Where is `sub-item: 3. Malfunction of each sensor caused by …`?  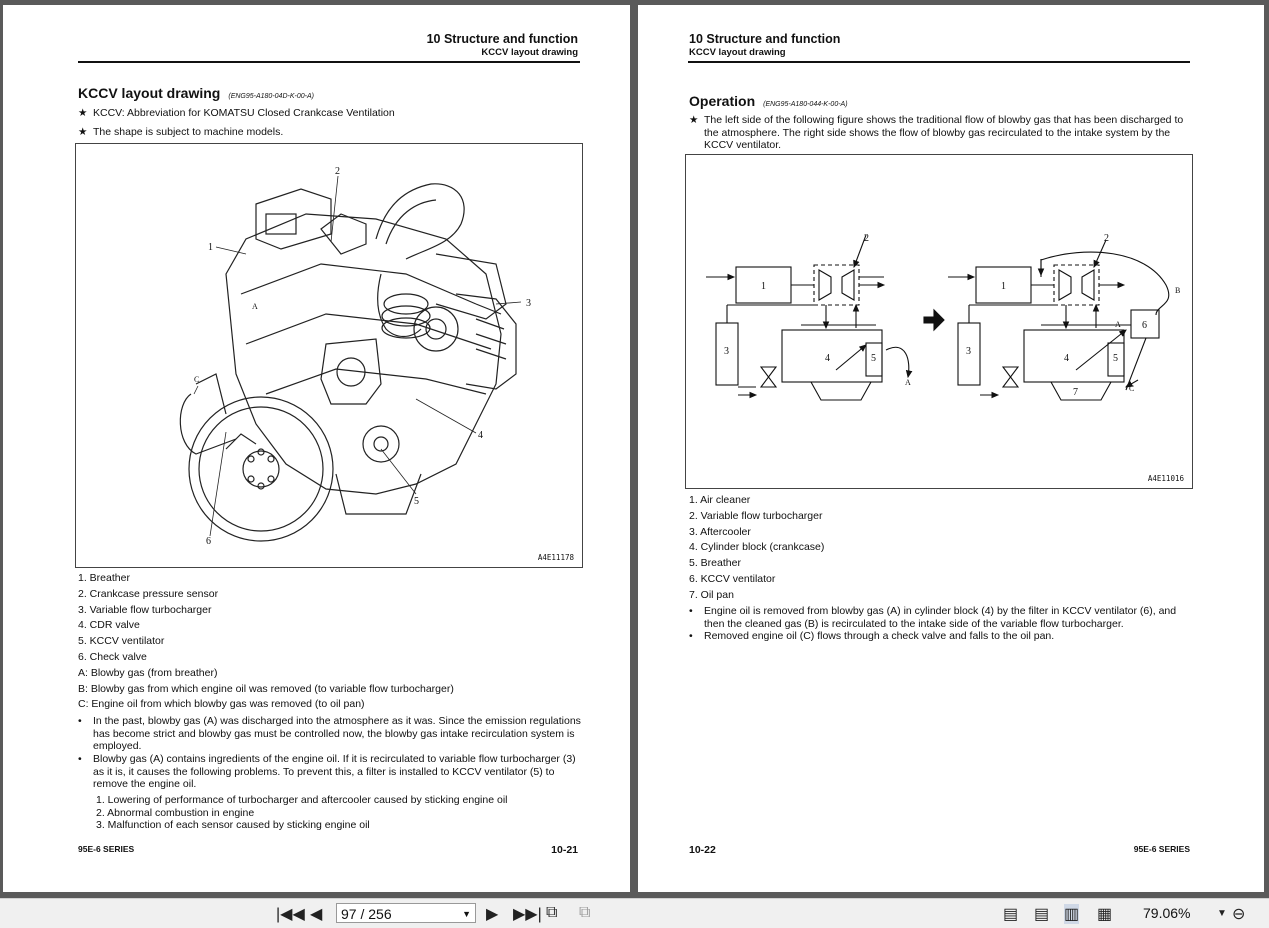 sub-item: 3. Malfunction of each sensor caused by … is located at coordinates (233, 825).